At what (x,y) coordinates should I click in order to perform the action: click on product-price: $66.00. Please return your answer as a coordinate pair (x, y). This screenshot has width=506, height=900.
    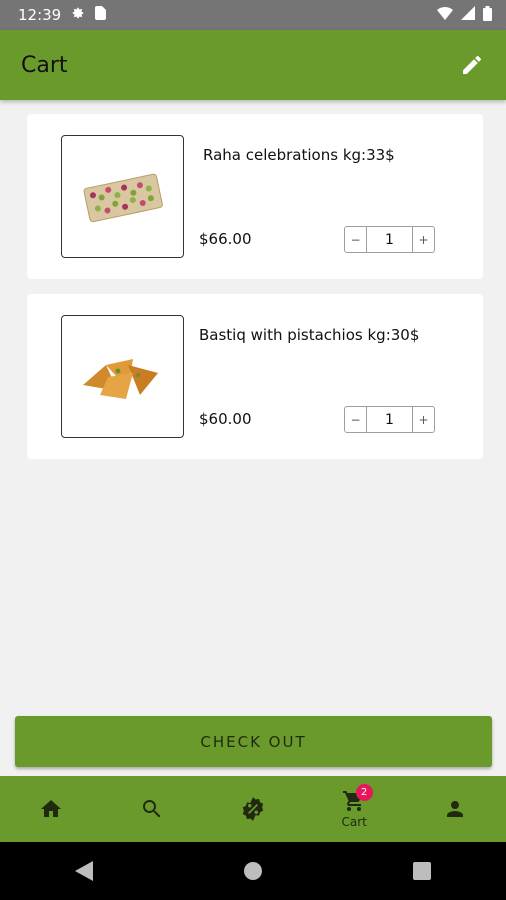
    Looking at the image, I should click on (225, 239).